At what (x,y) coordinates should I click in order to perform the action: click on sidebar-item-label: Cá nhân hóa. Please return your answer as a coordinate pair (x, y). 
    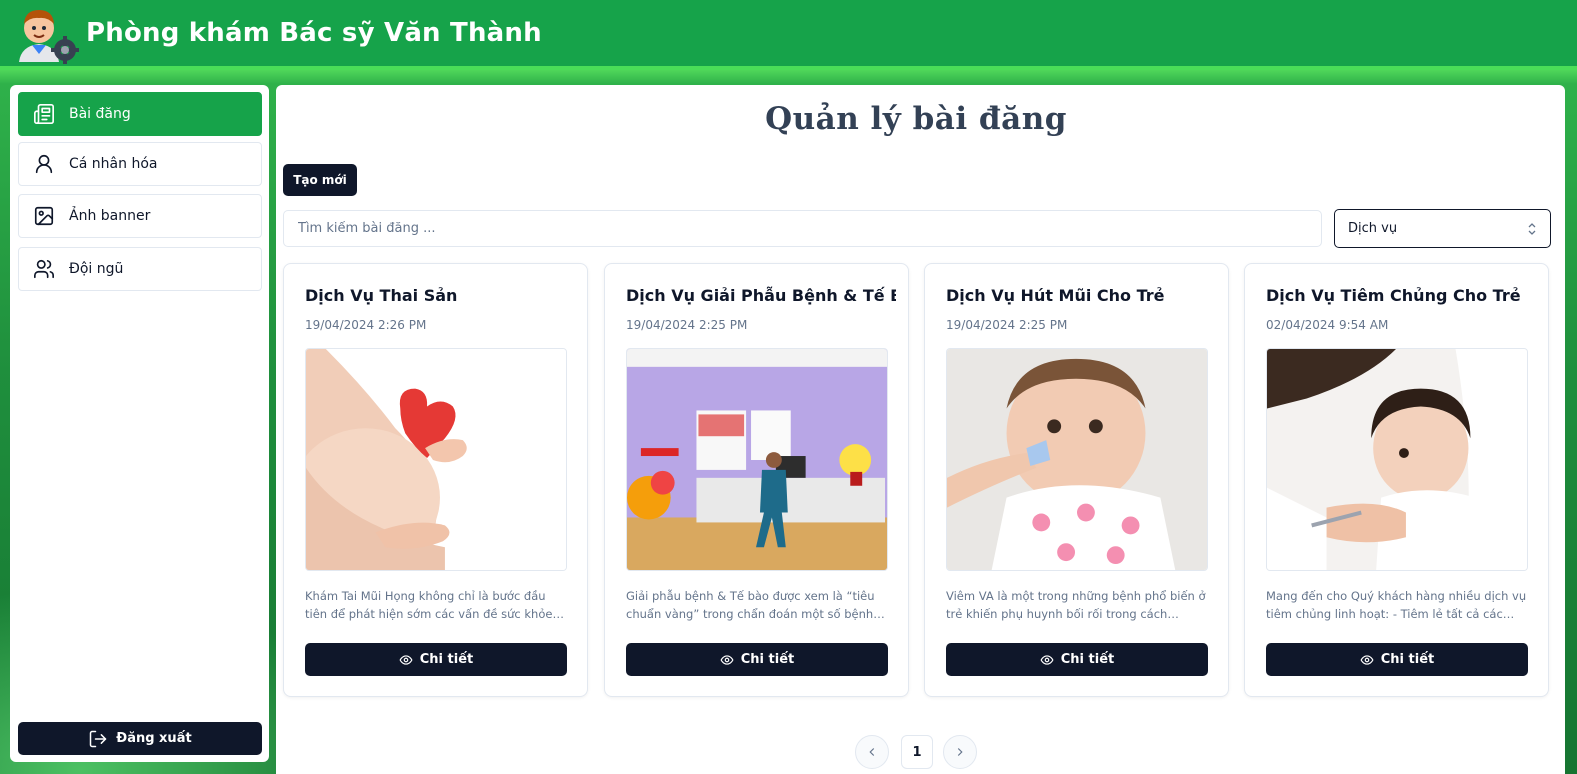
    Looking at the image, I should click on (113, 164).